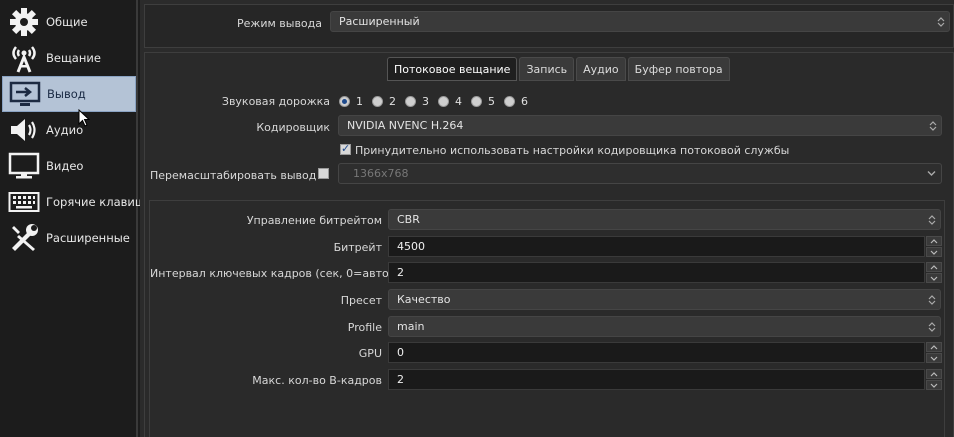 Image resolution: width=954 pixels, height=437 pixels. I want to click on rate-control-label: Управление битрейтом, so click(314, 220).